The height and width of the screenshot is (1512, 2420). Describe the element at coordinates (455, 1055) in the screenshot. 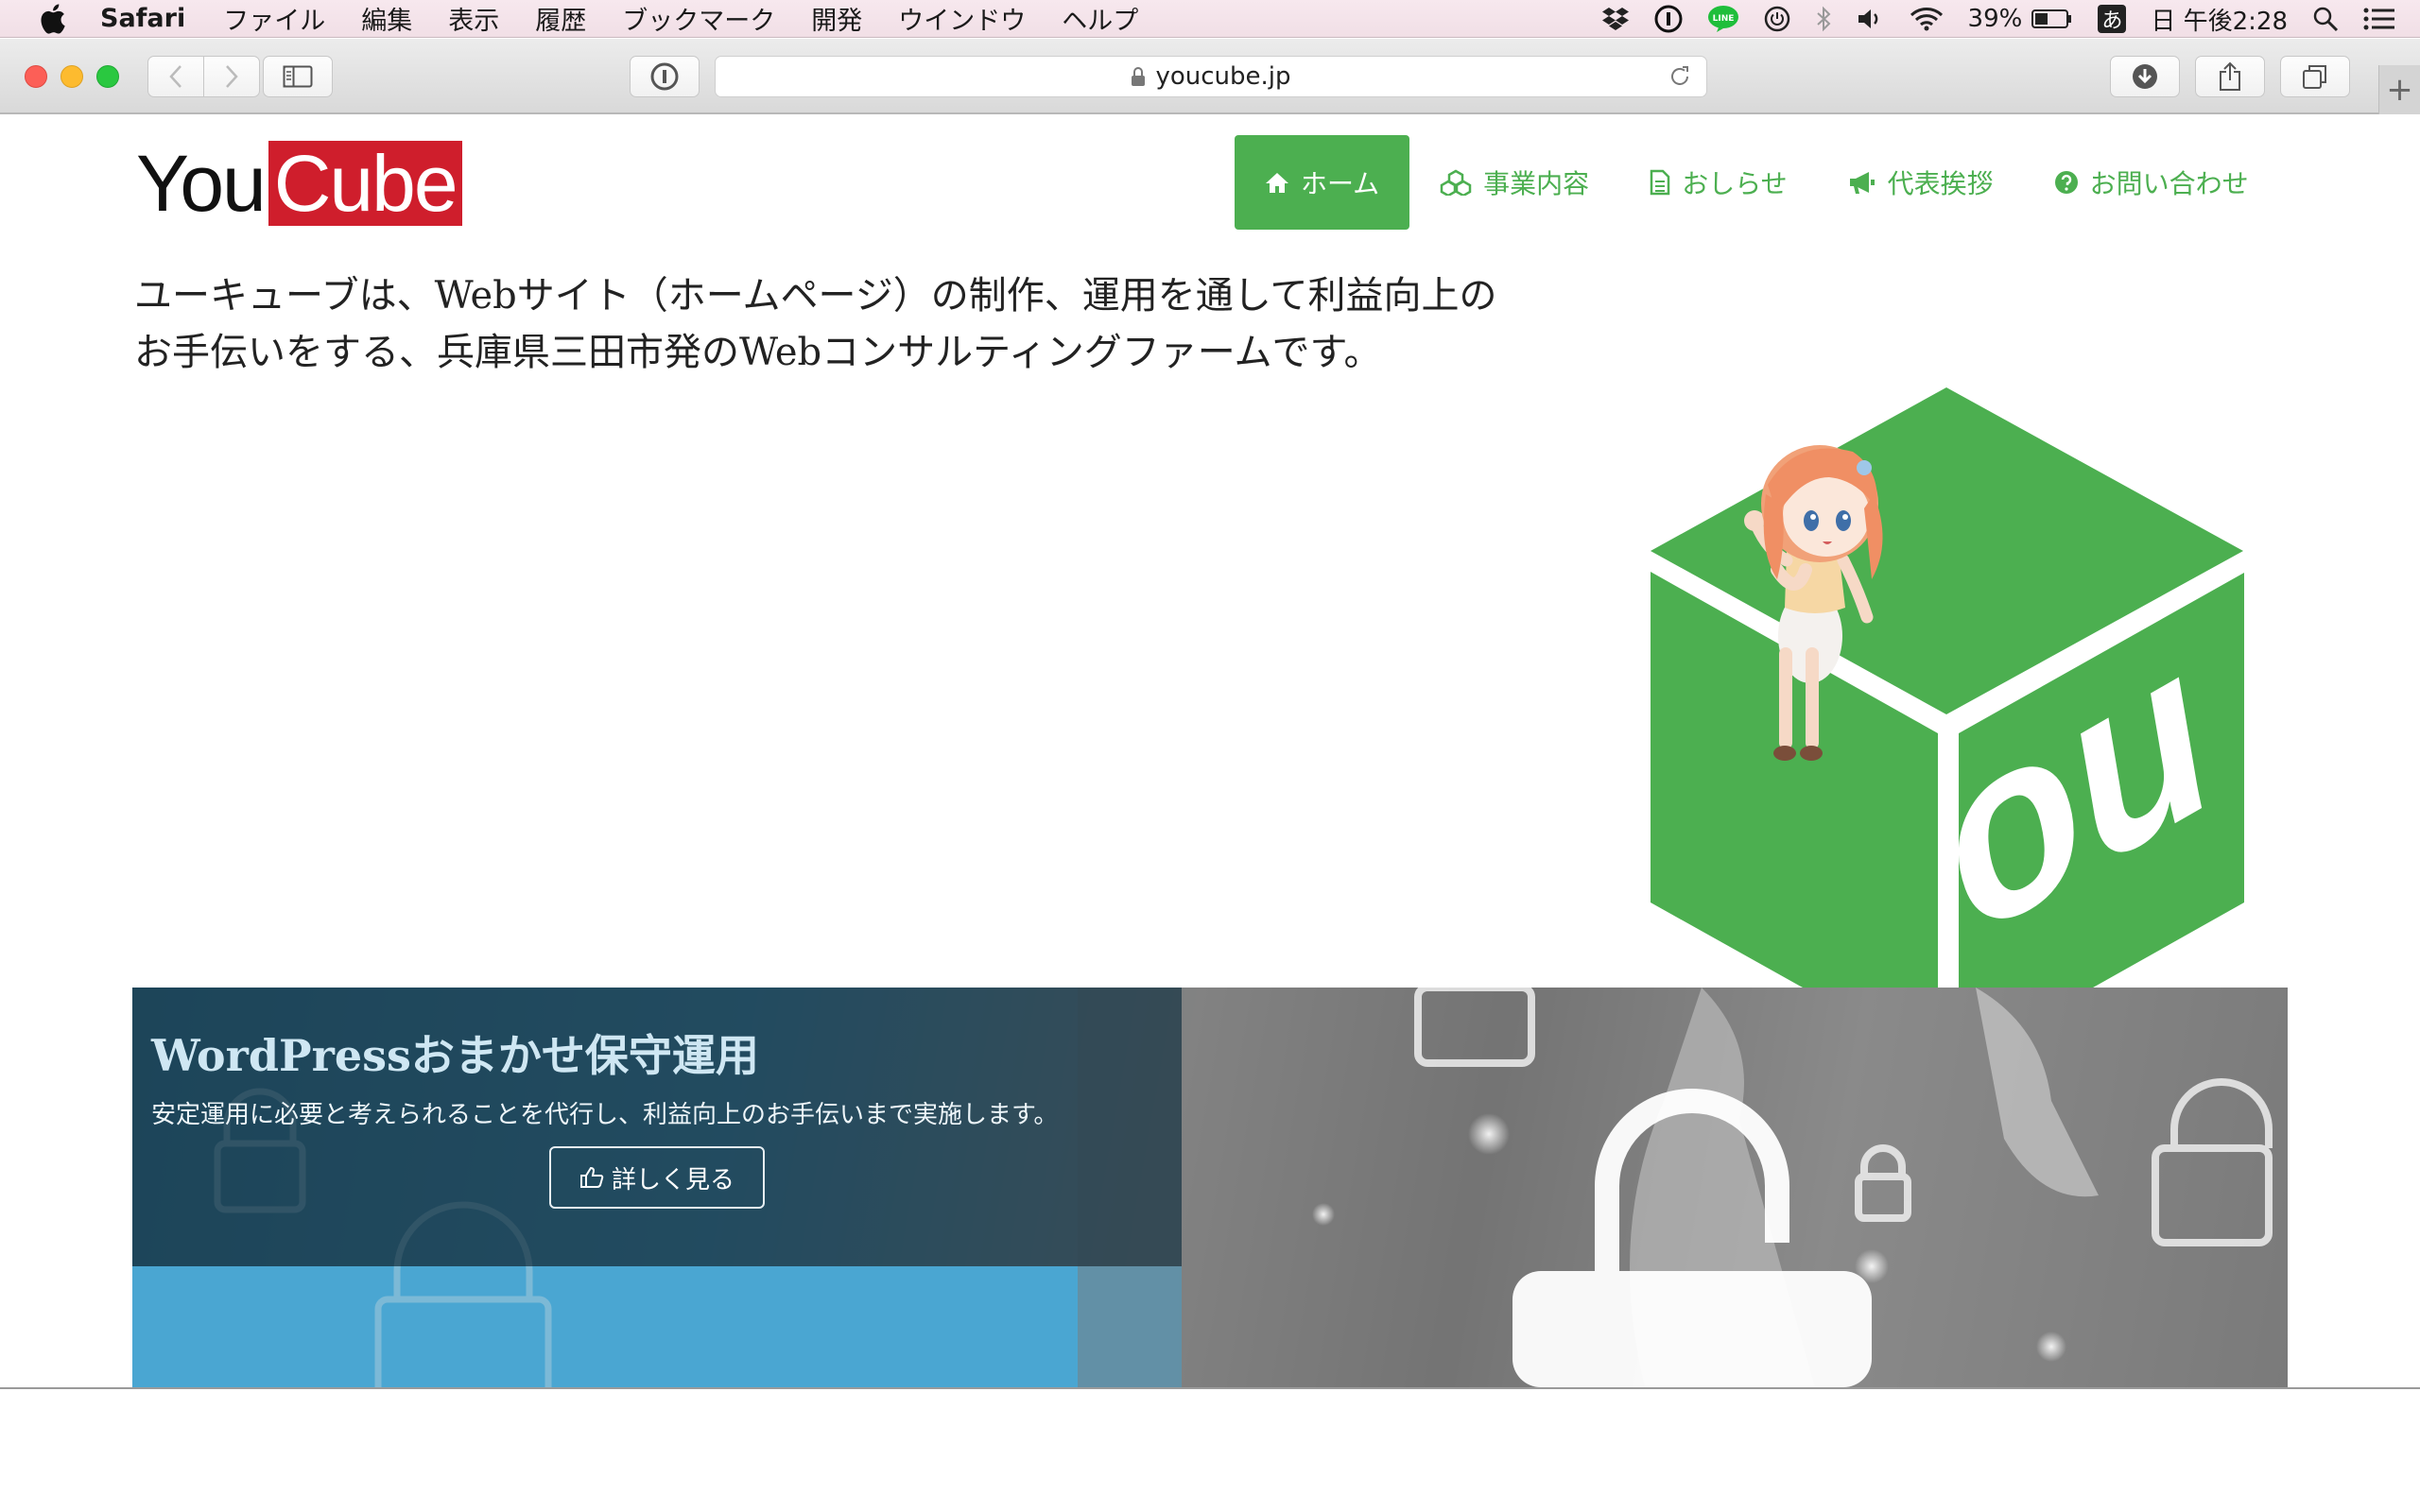

I see `banner-title: WordPressおまかせ保守運用` at that location.